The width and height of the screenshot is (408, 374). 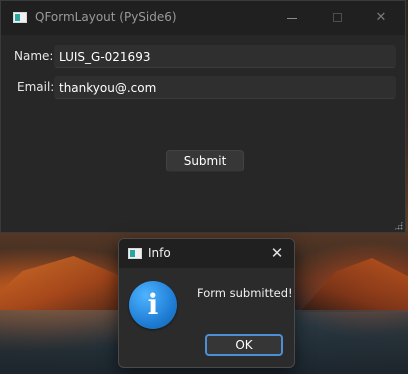 I want to click on ok-button: OK, so click(x=244, y=345).